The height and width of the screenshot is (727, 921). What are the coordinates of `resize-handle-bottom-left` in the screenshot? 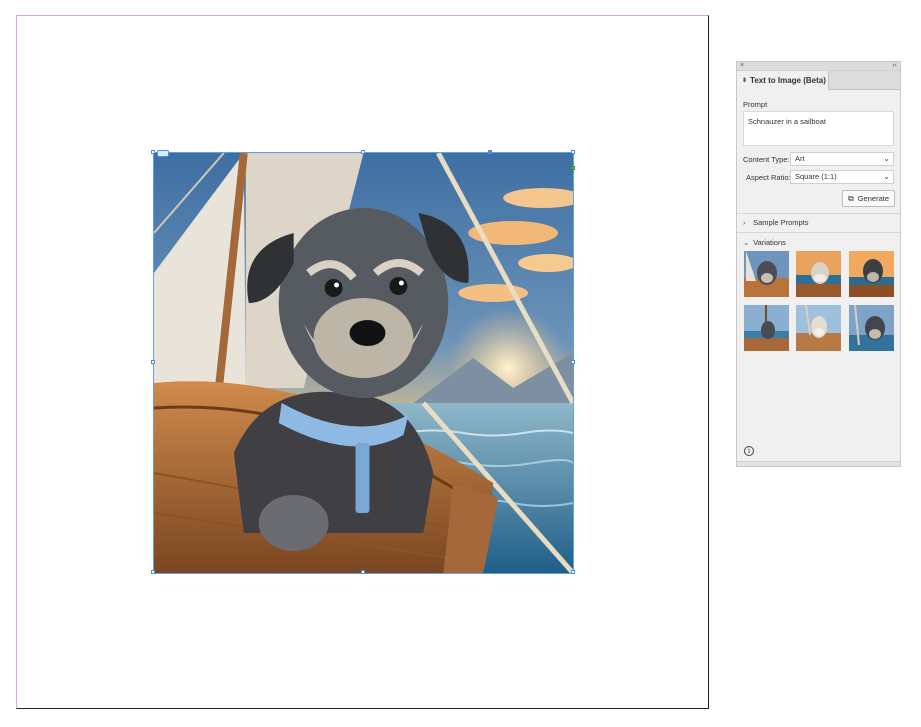 It's located at (153, 572).